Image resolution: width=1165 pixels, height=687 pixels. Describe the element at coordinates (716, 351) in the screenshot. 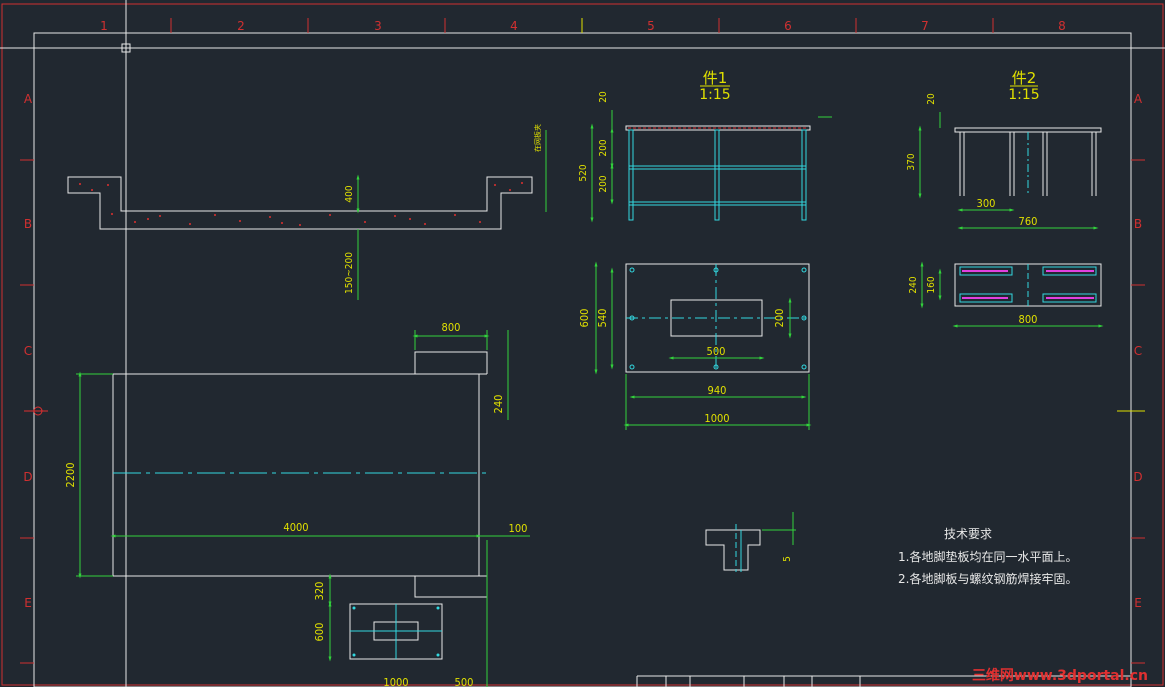

I see `part1-dim-500: 500` at that location.